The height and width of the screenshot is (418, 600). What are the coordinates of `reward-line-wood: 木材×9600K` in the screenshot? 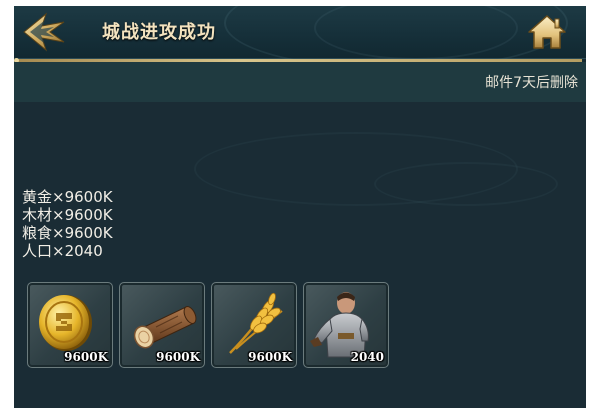 It's located at (67, 215).